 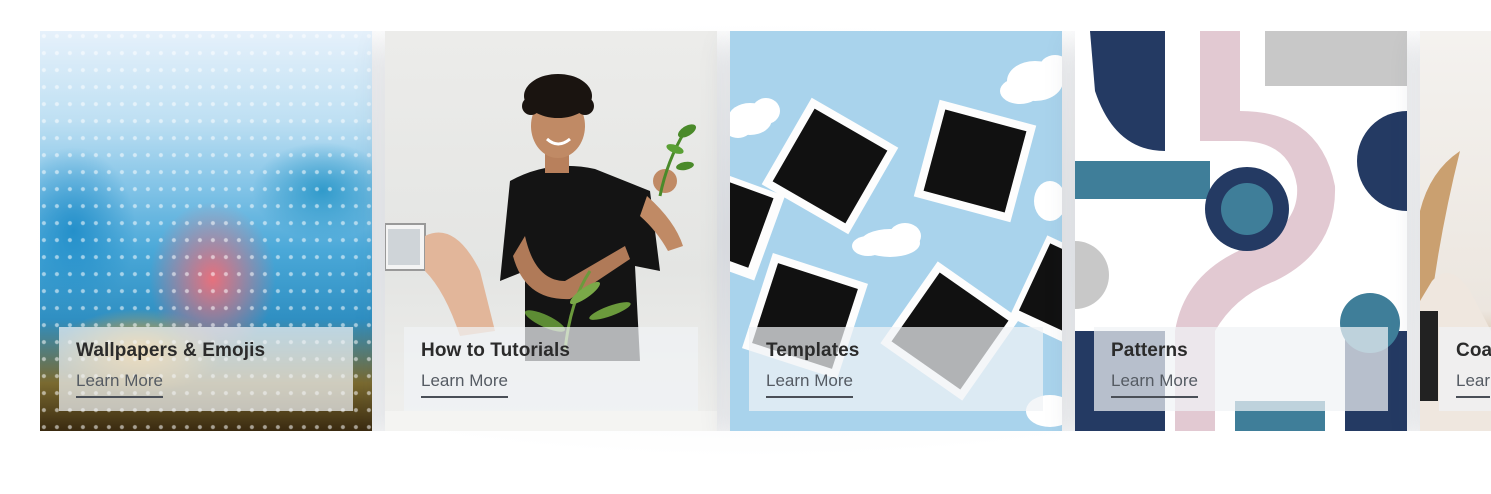 I want to click on card-info-panel: Patterns Learn More, so click(x=1241, y=369).